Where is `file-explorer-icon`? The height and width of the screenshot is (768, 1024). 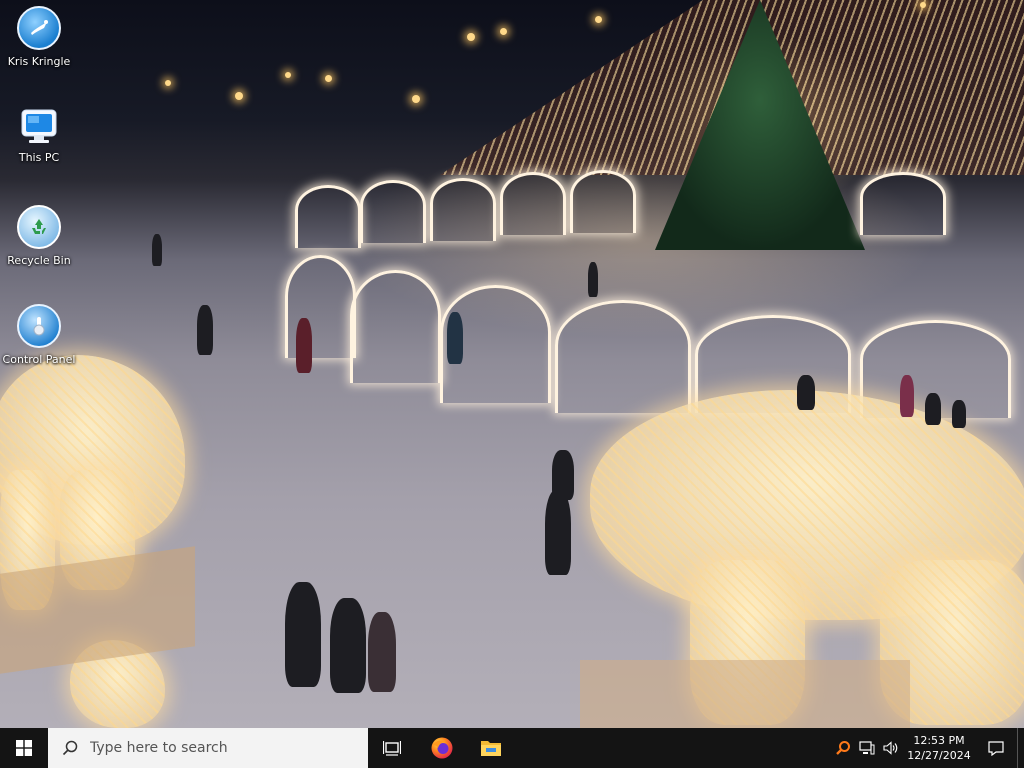
file-explorer-icon is located at coordinates (491, 748).